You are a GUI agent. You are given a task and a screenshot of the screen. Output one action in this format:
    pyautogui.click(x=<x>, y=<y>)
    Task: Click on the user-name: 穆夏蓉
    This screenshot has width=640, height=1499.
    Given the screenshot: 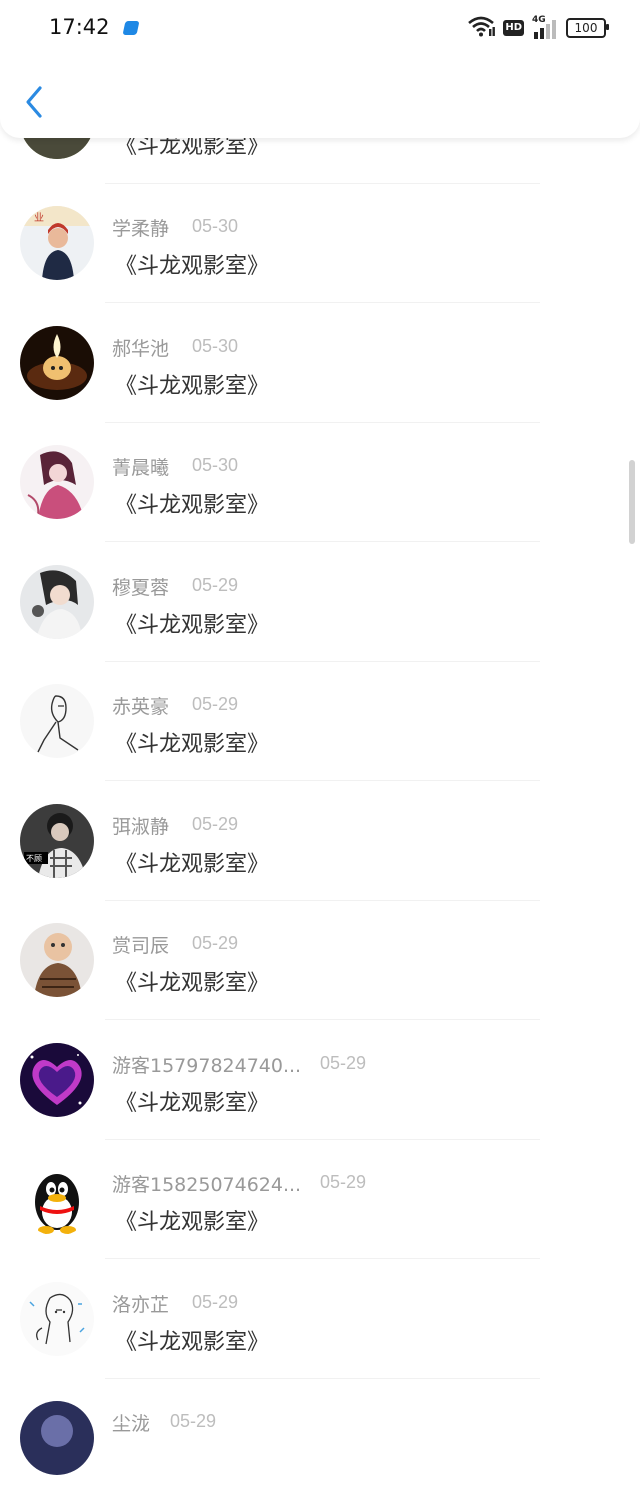 What is the action you would take?
    pyautogui.click(x=140, y=586)
    